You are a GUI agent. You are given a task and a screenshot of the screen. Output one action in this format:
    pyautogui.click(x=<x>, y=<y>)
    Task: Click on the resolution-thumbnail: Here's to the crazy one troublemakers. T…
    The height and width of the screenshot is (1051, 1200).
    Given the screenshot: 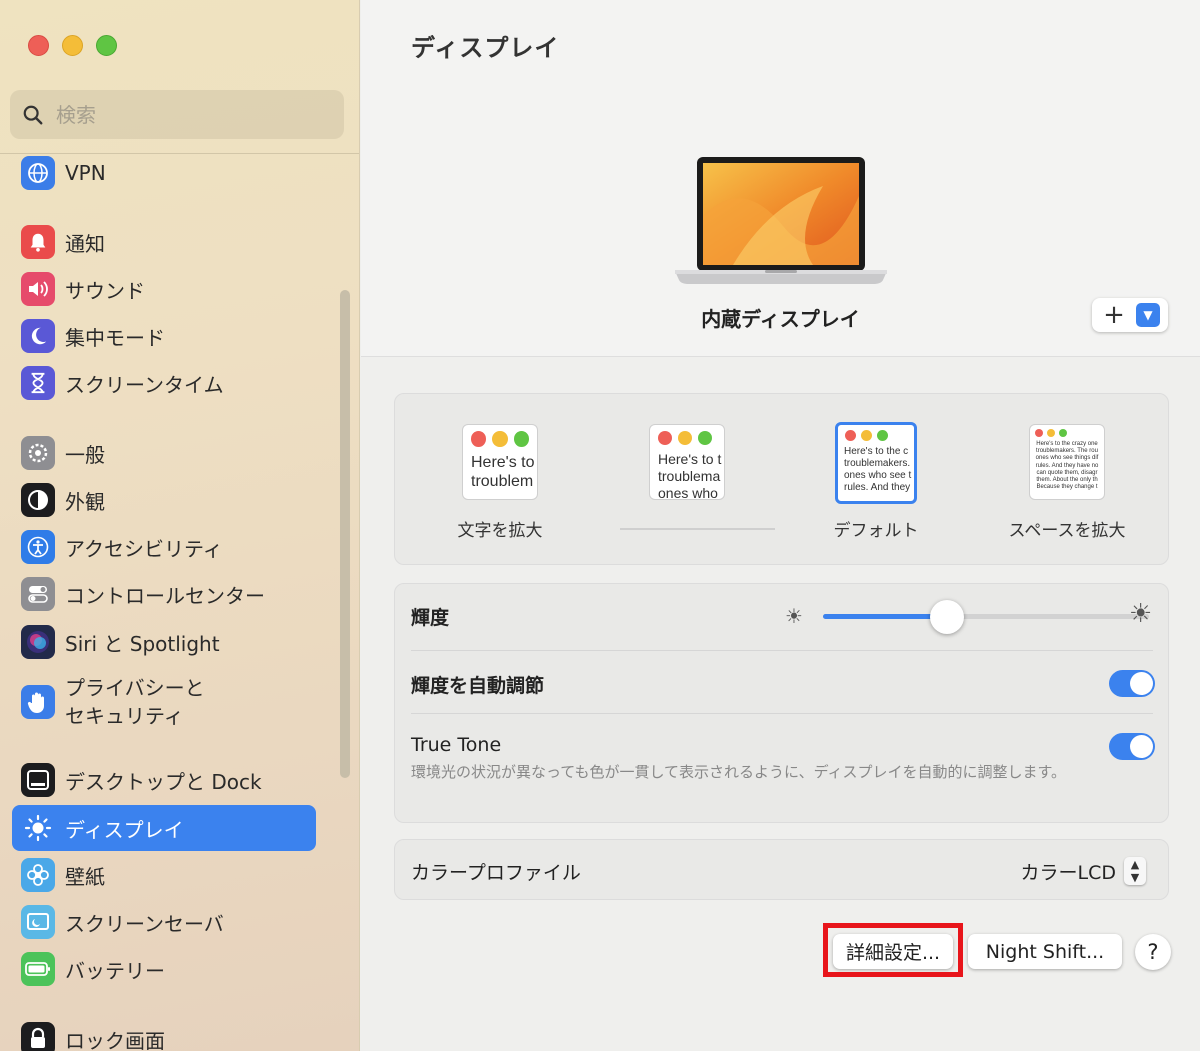 What is the action you would take?
    pyautogui.click(x=1067, y=462)
    